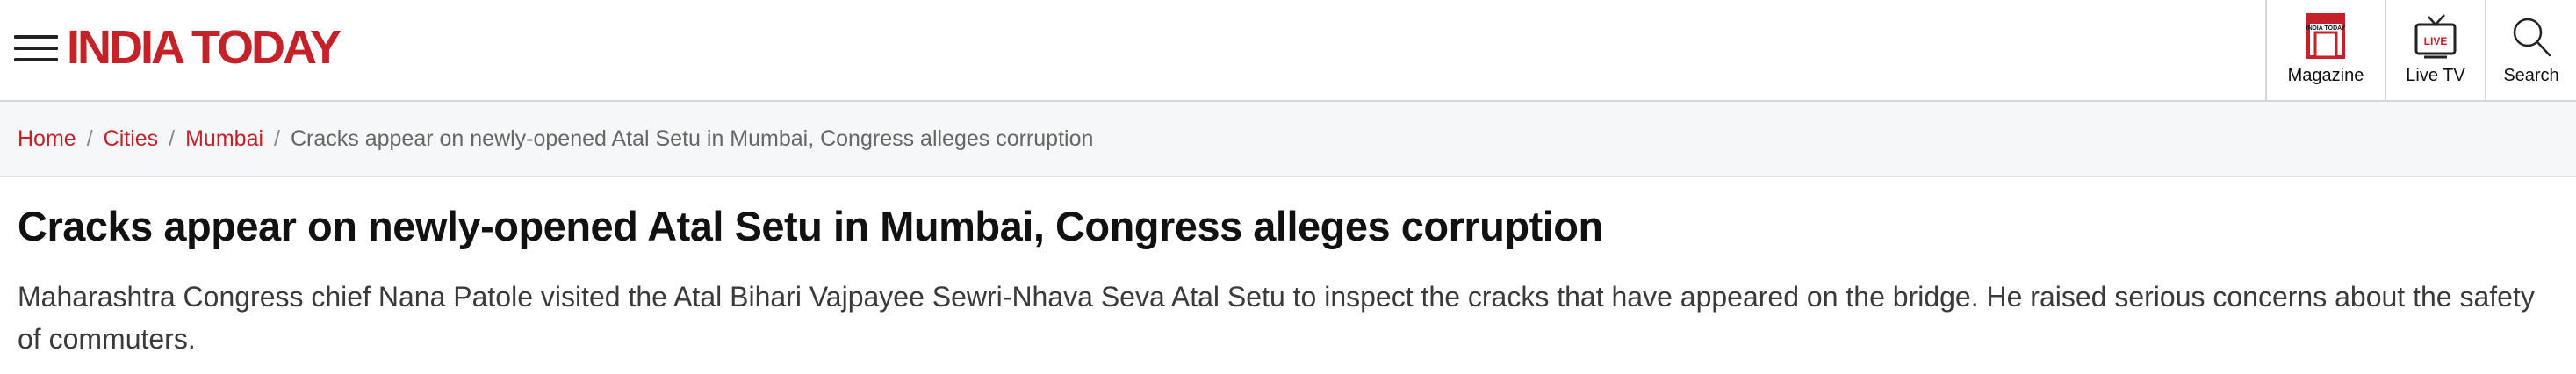 This screenshot has height=374, width=2576. I want to click on header-actions: INDIA TODAY Magazine LIVE Live TV Search, so click(2420, 50).